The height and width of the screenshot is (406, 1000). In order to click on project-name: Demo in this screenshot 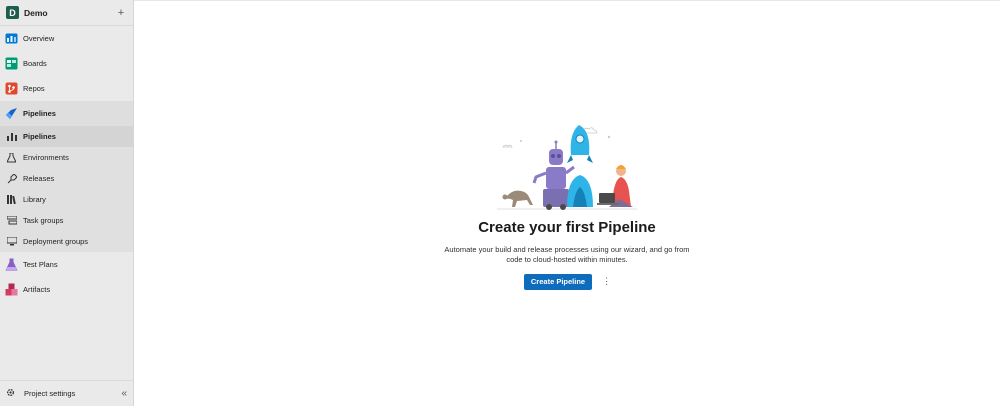, I will do `click(36, 12)`.